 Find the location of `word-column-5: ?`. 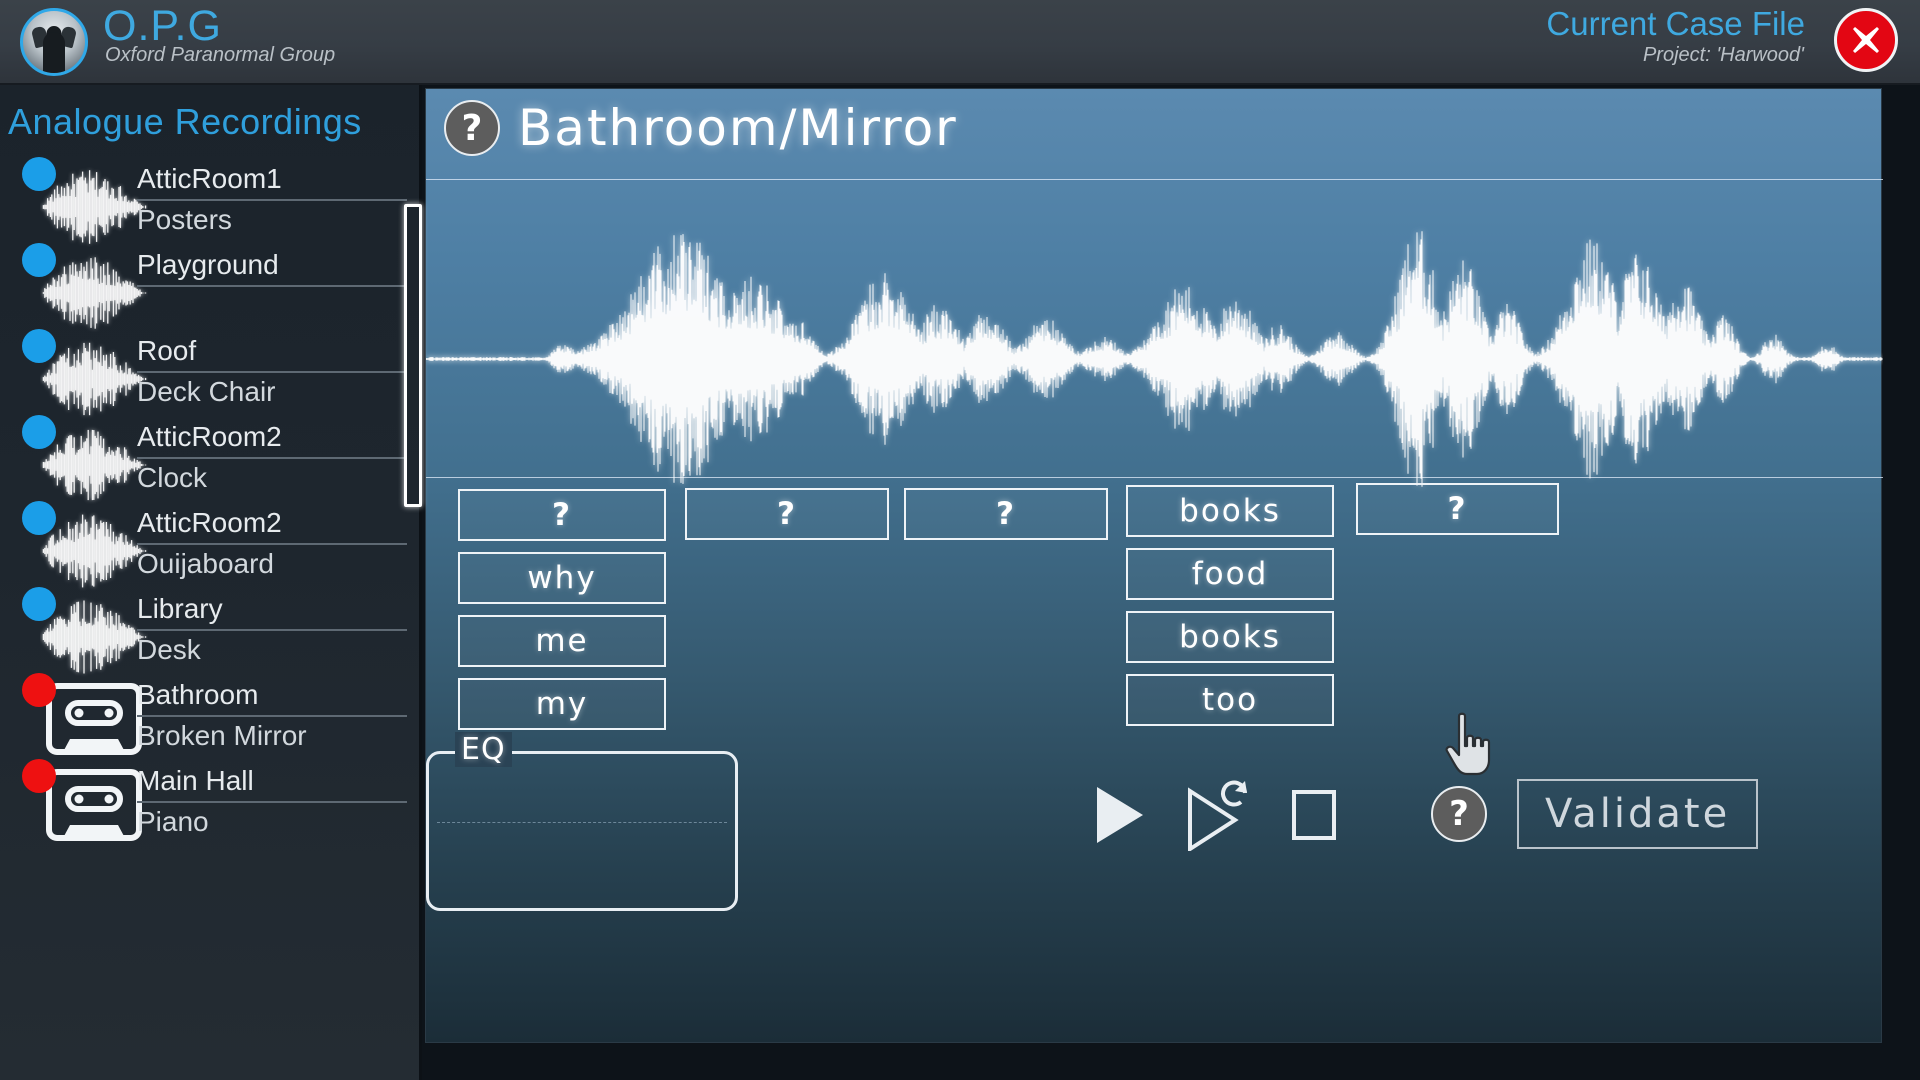

word-column-5: ? is located at coordinates (1457, 514).